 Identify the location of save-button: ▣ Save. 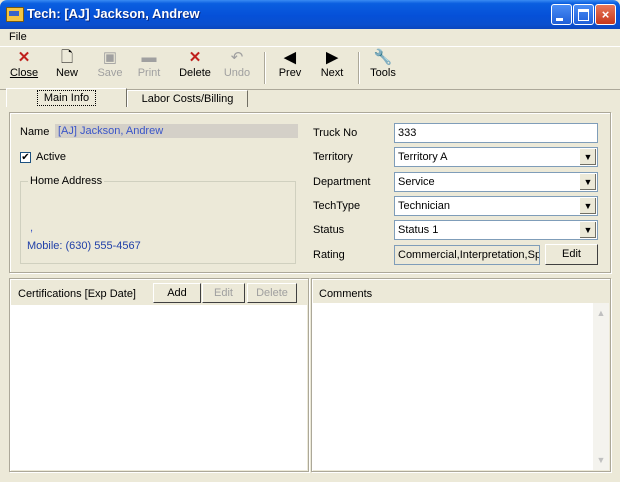
(110, 68).